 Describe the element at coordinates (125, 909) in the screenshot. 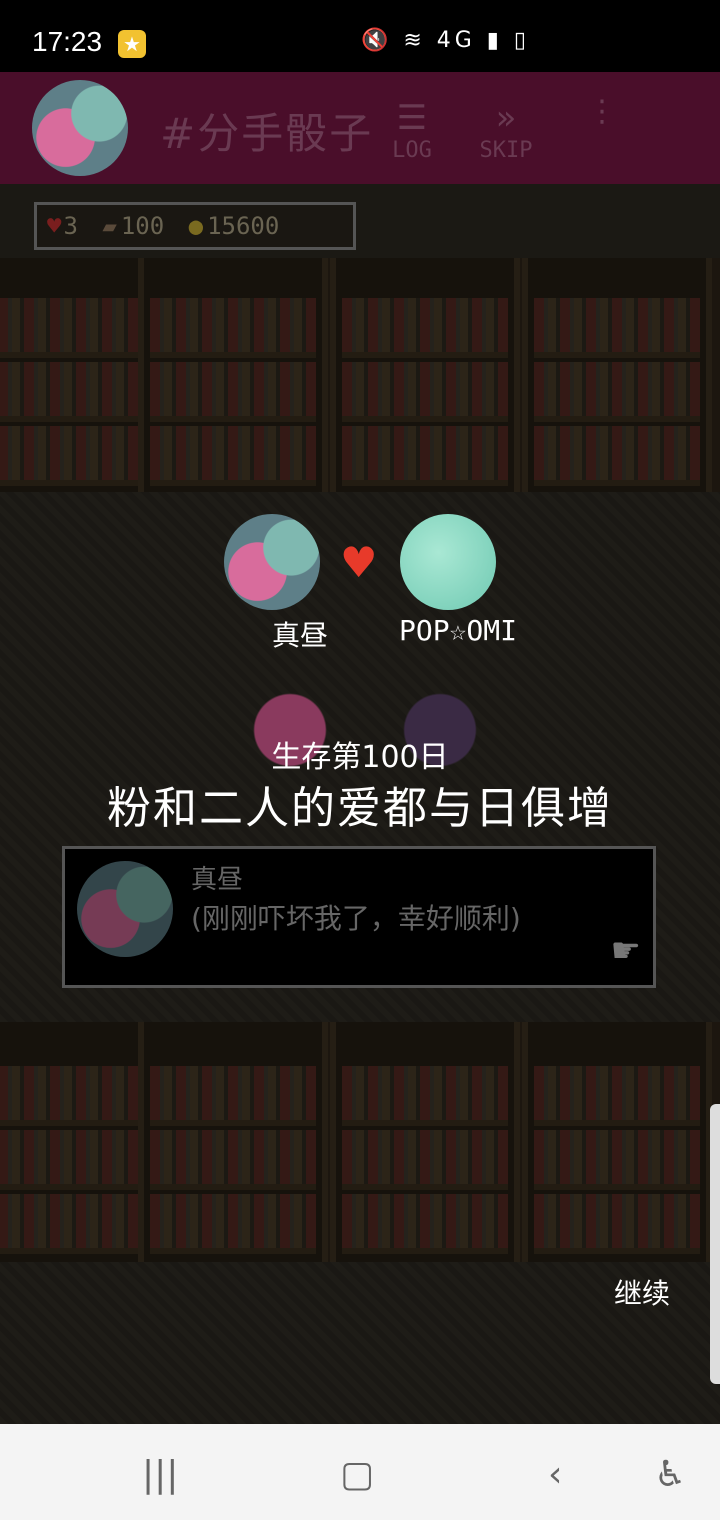

I see `speaker-avatar` at that location.